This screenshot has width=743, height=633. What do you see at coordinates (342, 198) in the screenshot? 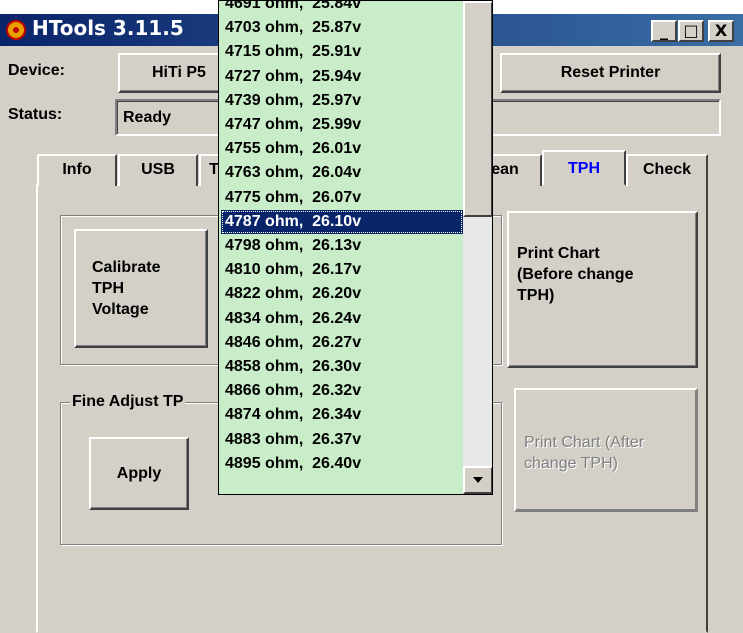
I see `voltage-option: 4775 ohm, 26.07v` at bounding box center [342, 198].